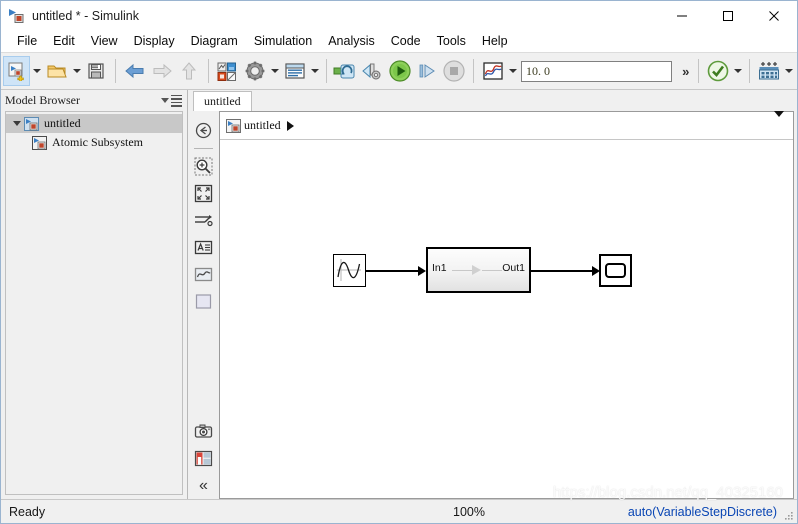 The image size is (798, 524). Describe the element at coordinates (27, 511) in the screenshot. I see `status-text: Ready` at that location.